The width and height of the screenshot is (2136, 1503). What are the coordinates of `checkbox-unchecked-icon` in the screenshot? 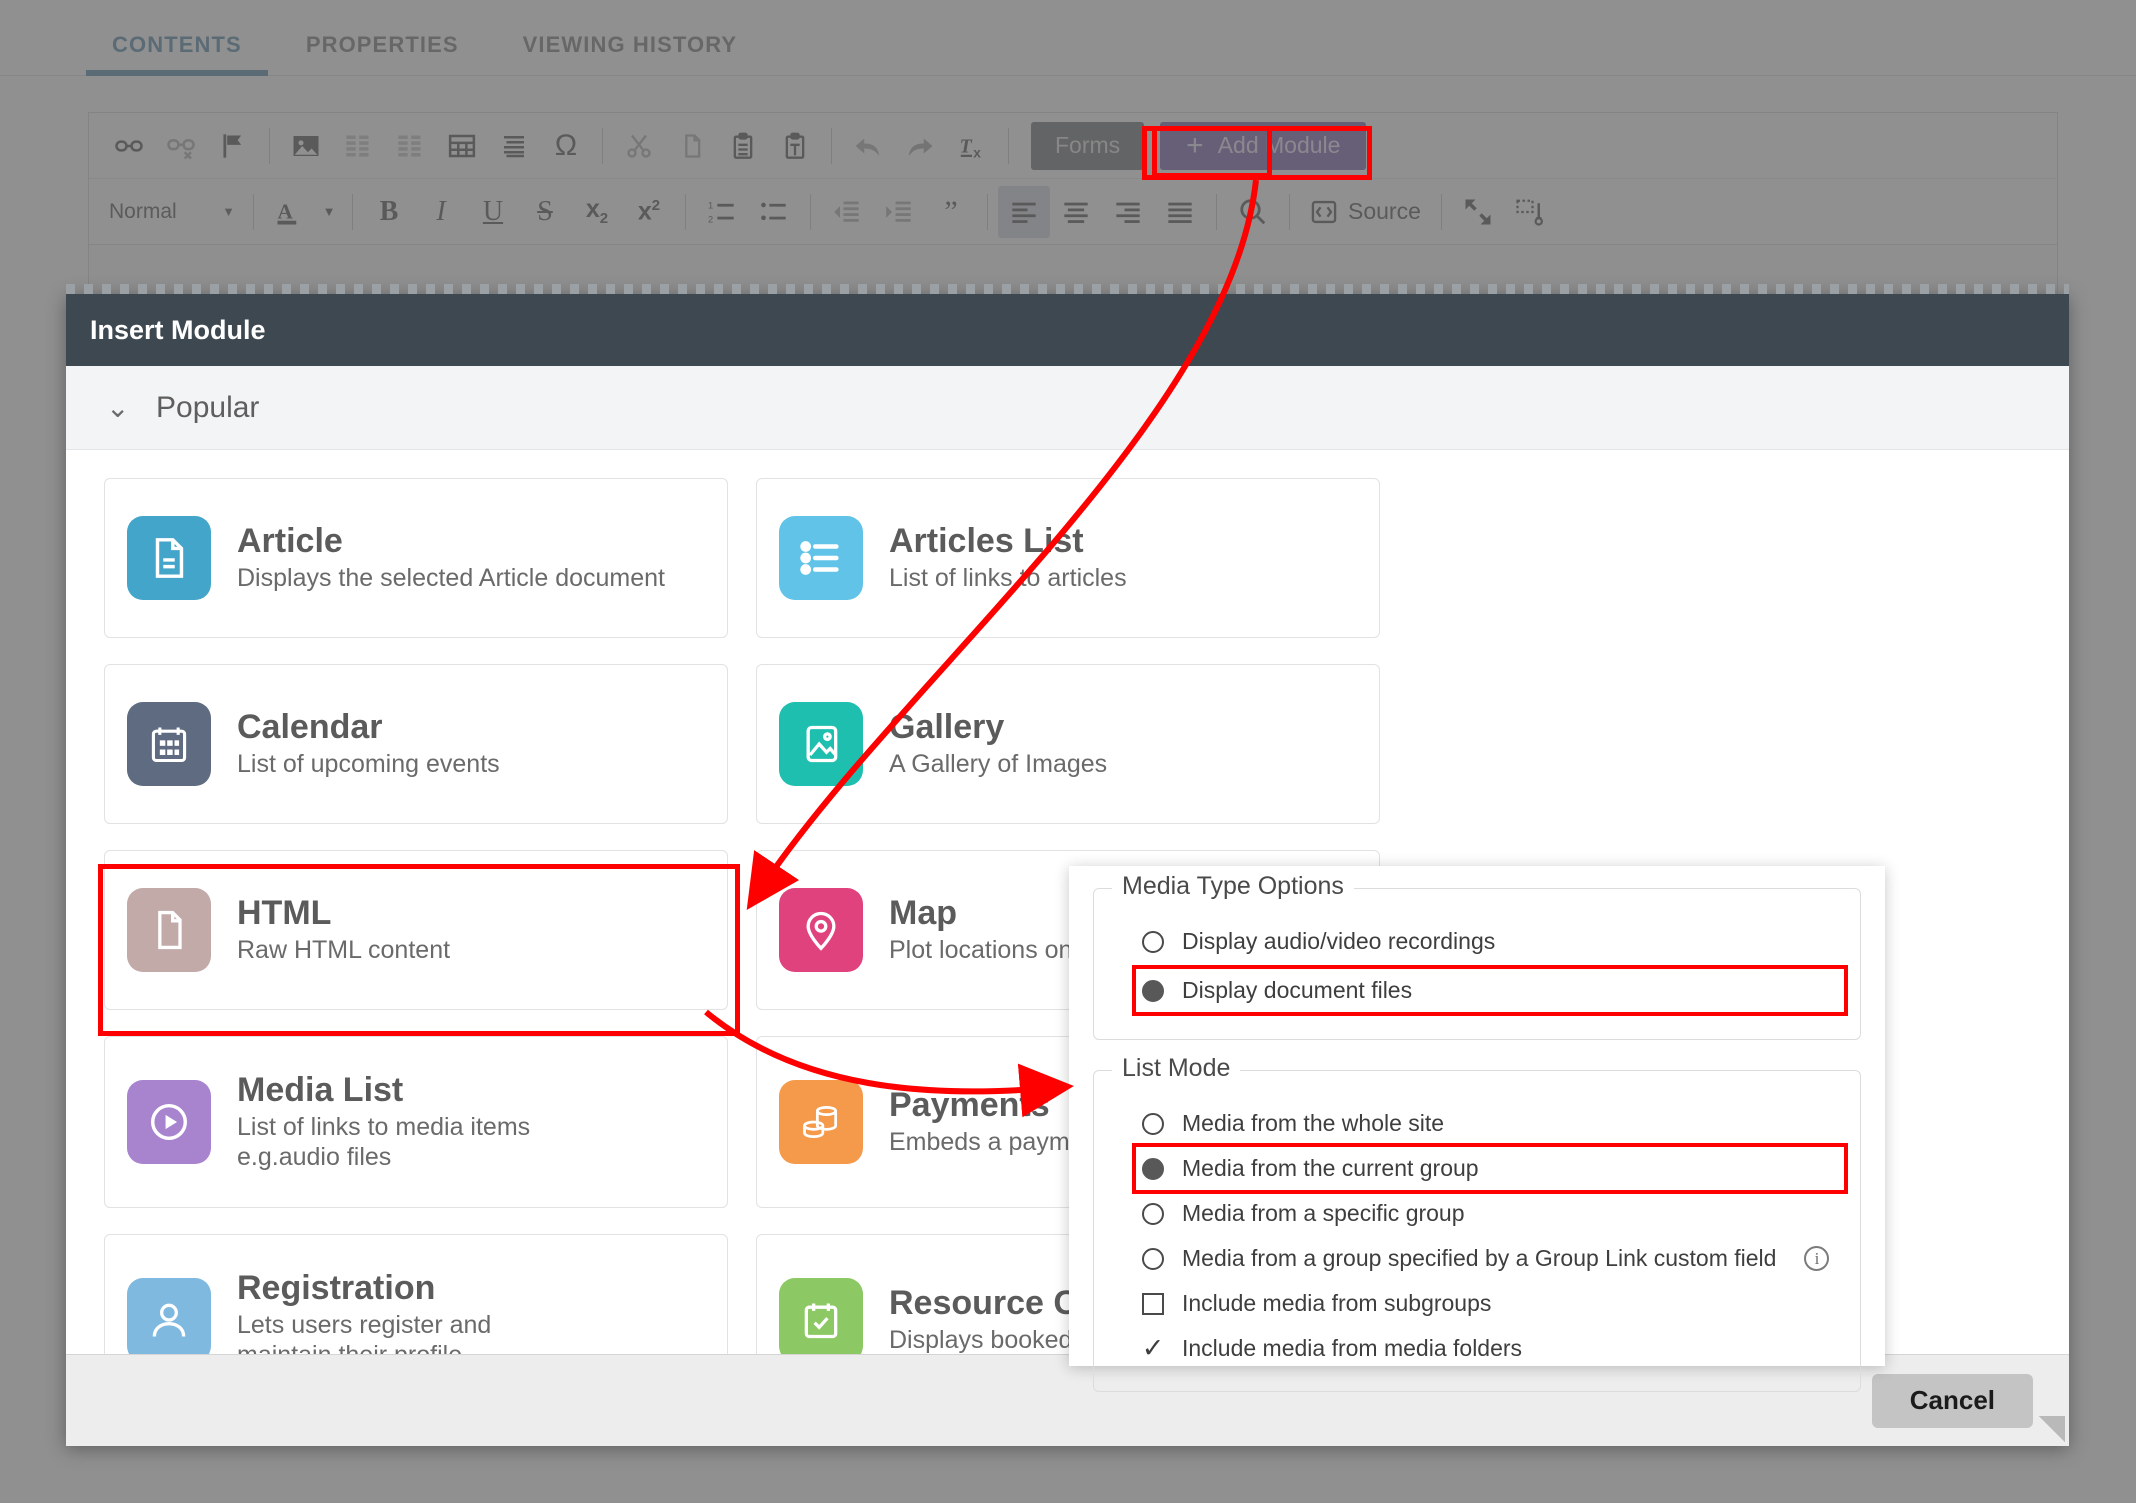 It's located at (1153, 1303).